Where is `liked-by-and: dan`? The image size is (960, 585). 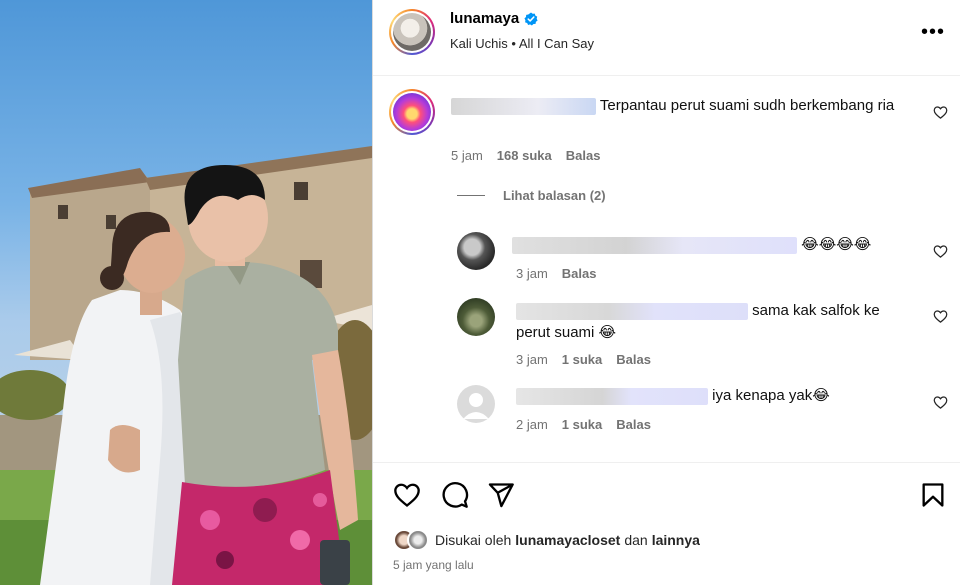 liked-by-and: dan is located at coordinates (636, 540).